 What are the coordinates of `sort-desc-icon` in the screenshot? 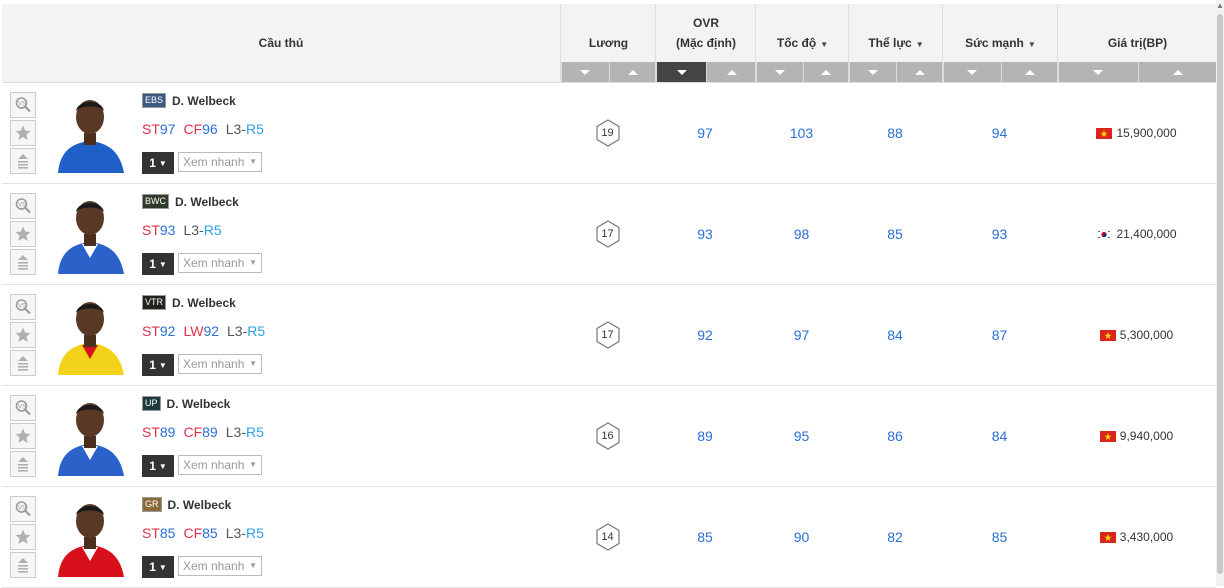 It's located at (1098, 72).